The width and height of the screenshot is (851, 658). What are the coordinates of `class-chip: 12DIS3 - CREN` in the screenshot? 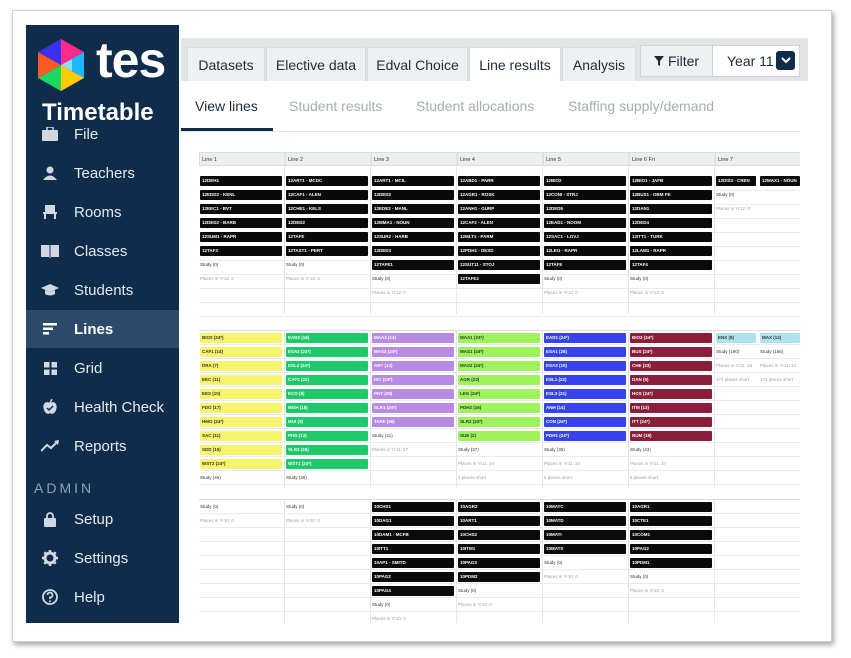 It's located at (736, 181).